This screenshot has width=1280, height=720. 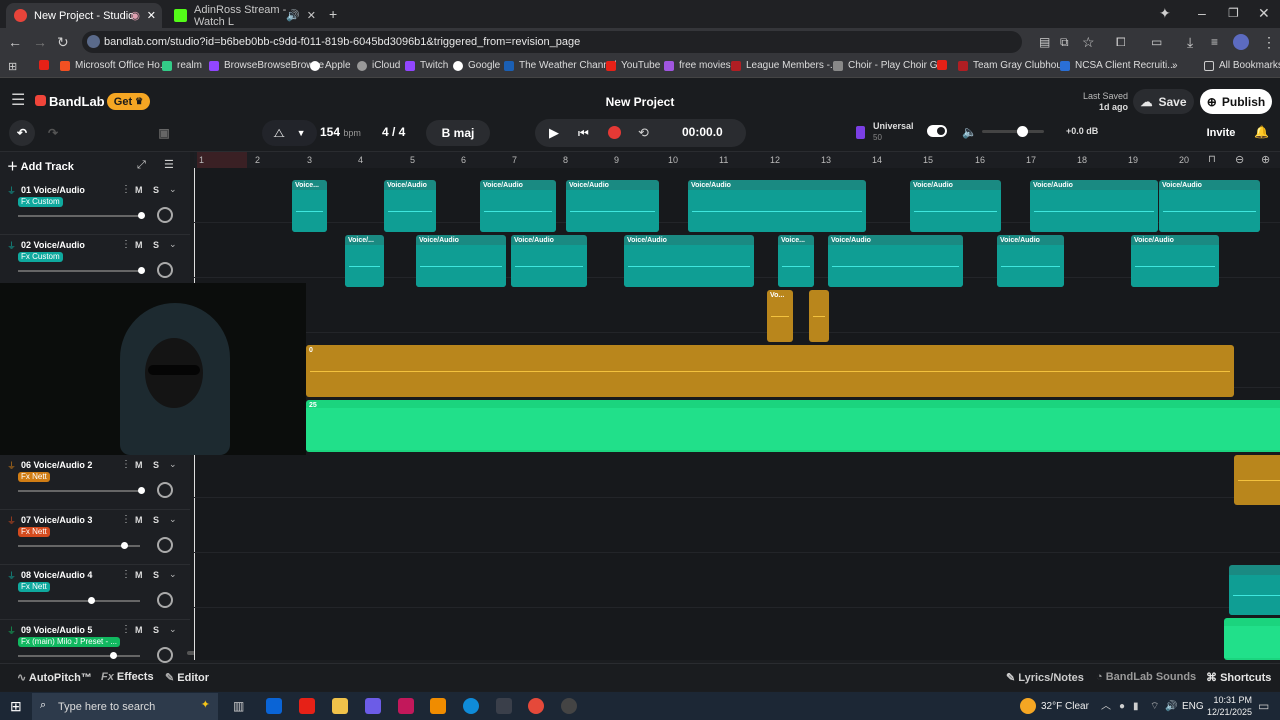 I want to click on app-icon, so click(x=569, y=706).